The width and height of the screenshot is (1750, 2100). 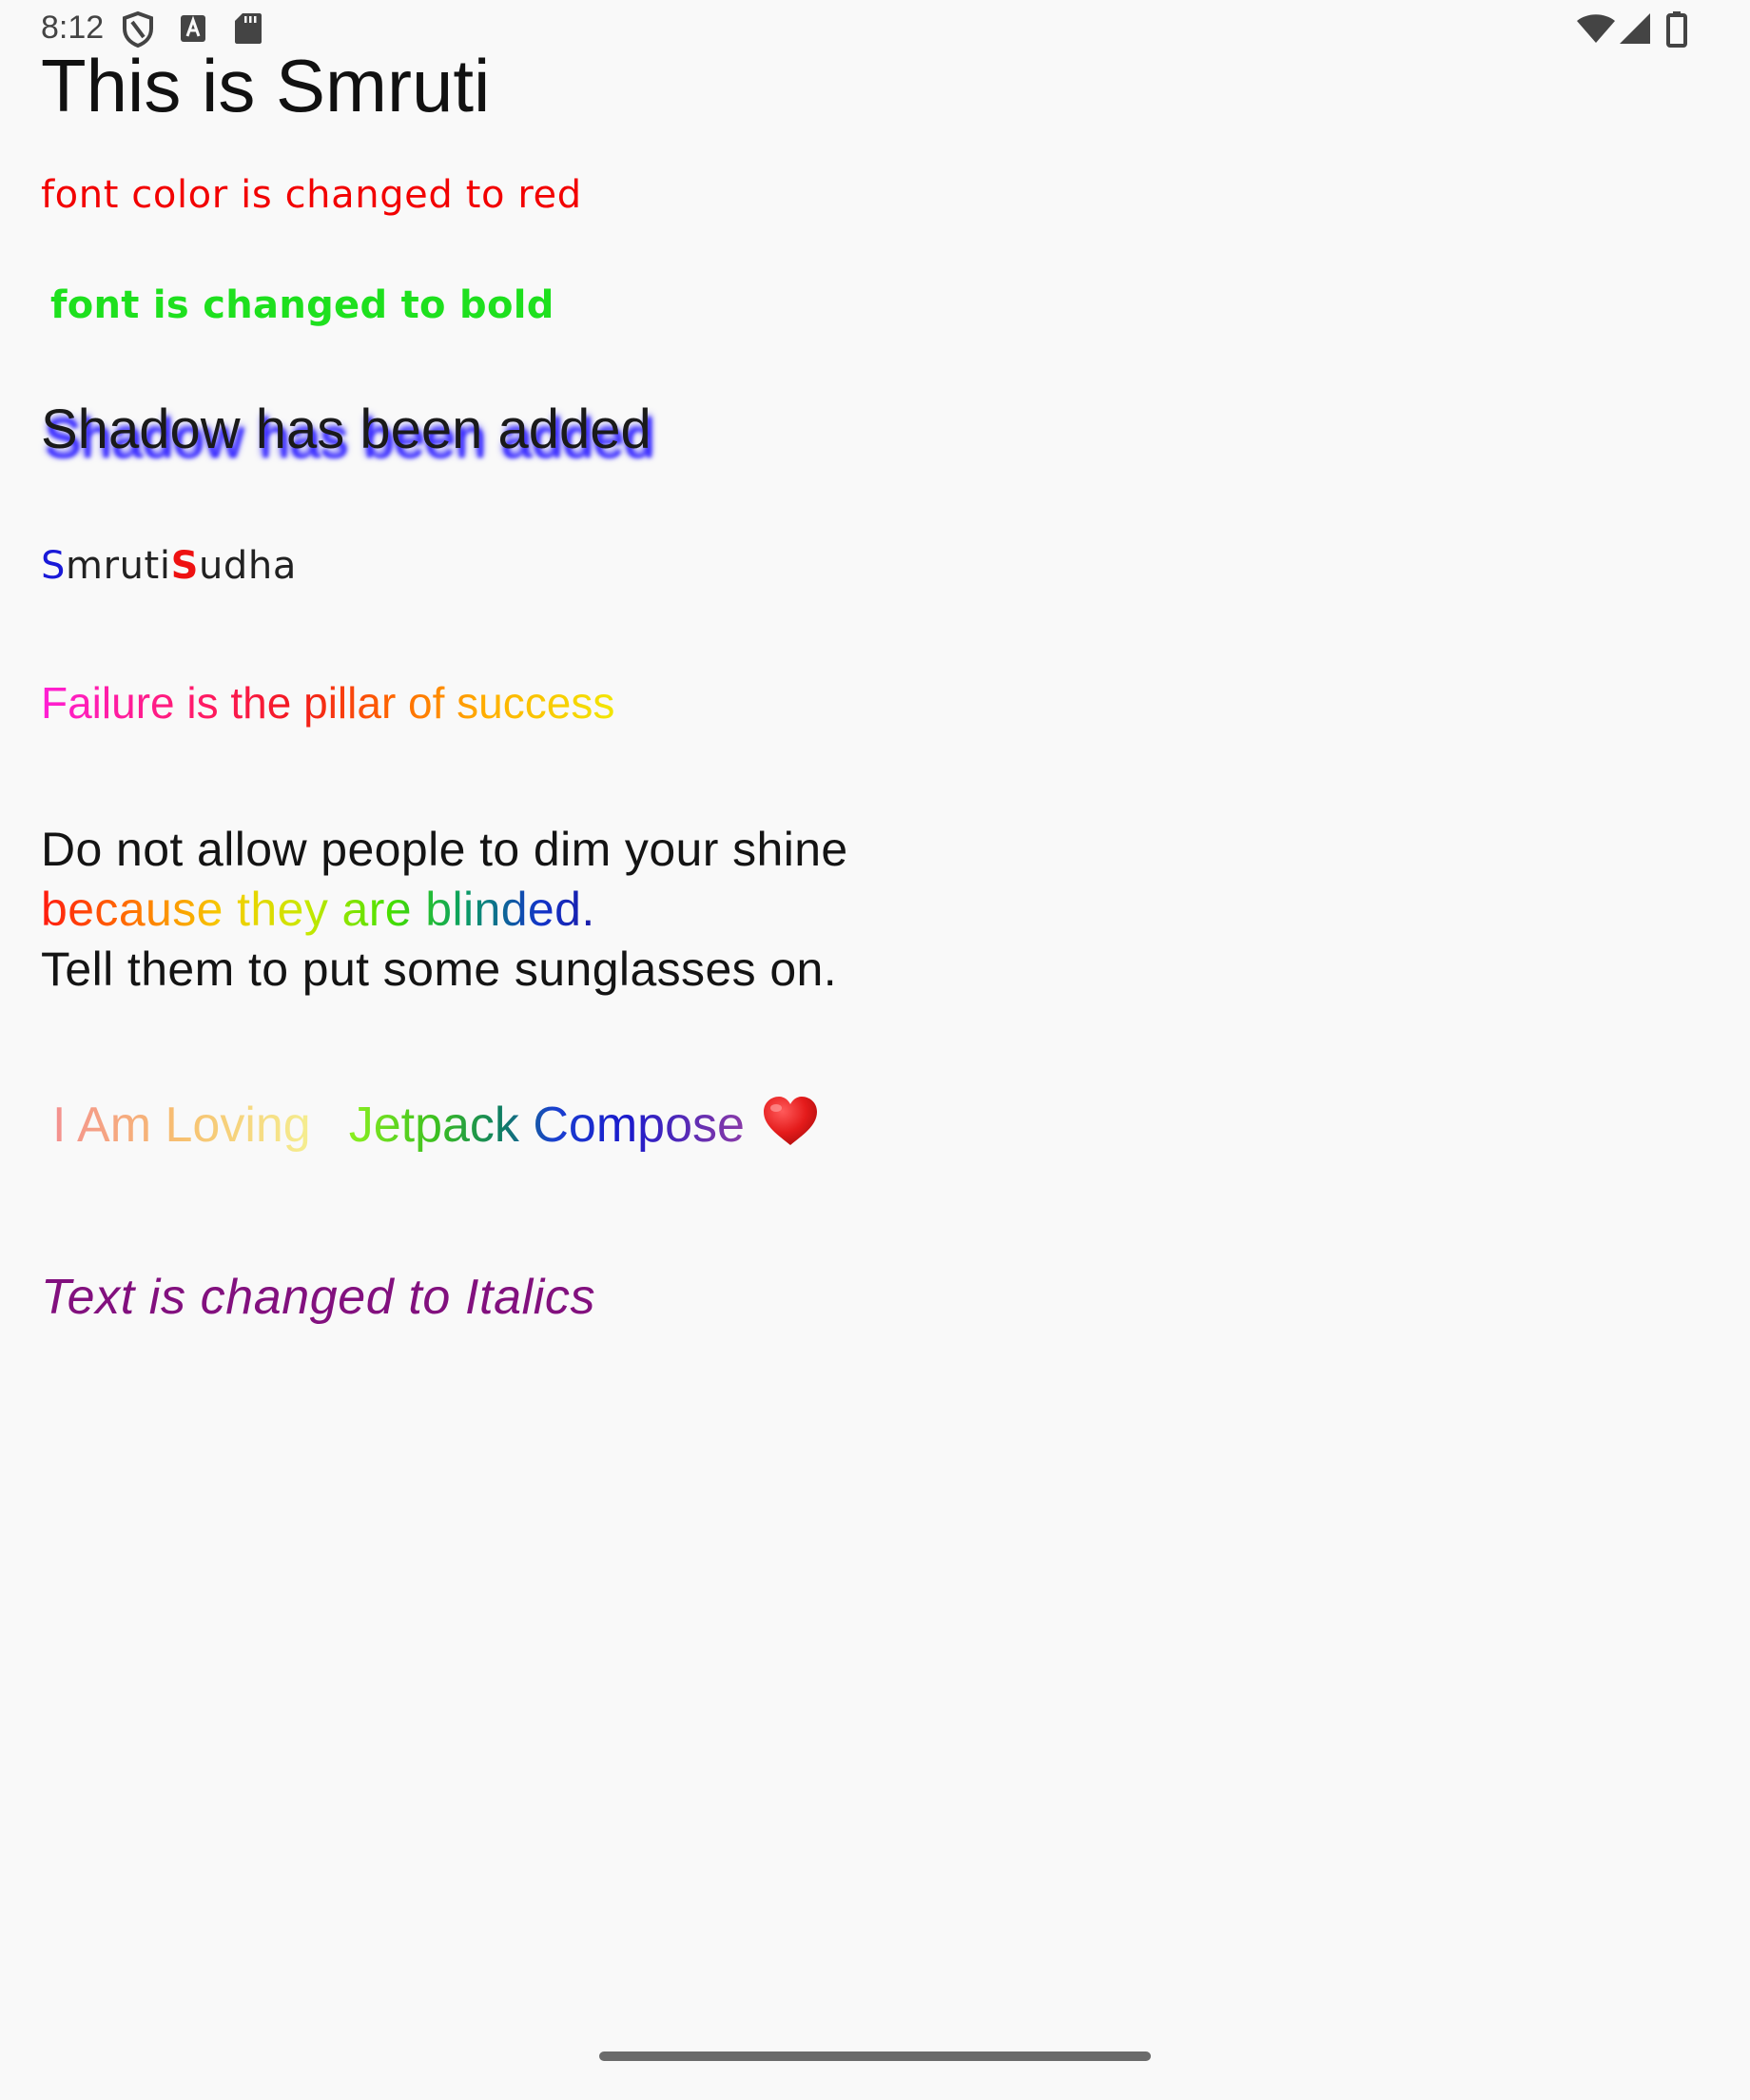 I want to click on page-title: This is Smruti, so click(x=266, y=85).